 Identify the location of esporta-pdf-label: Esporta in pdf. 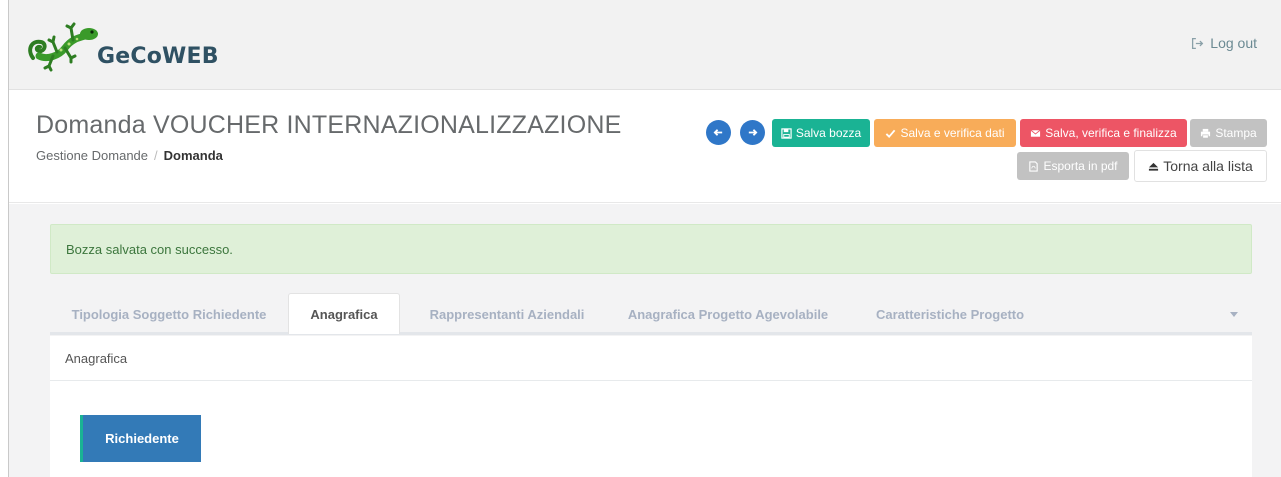
(1080, 166).